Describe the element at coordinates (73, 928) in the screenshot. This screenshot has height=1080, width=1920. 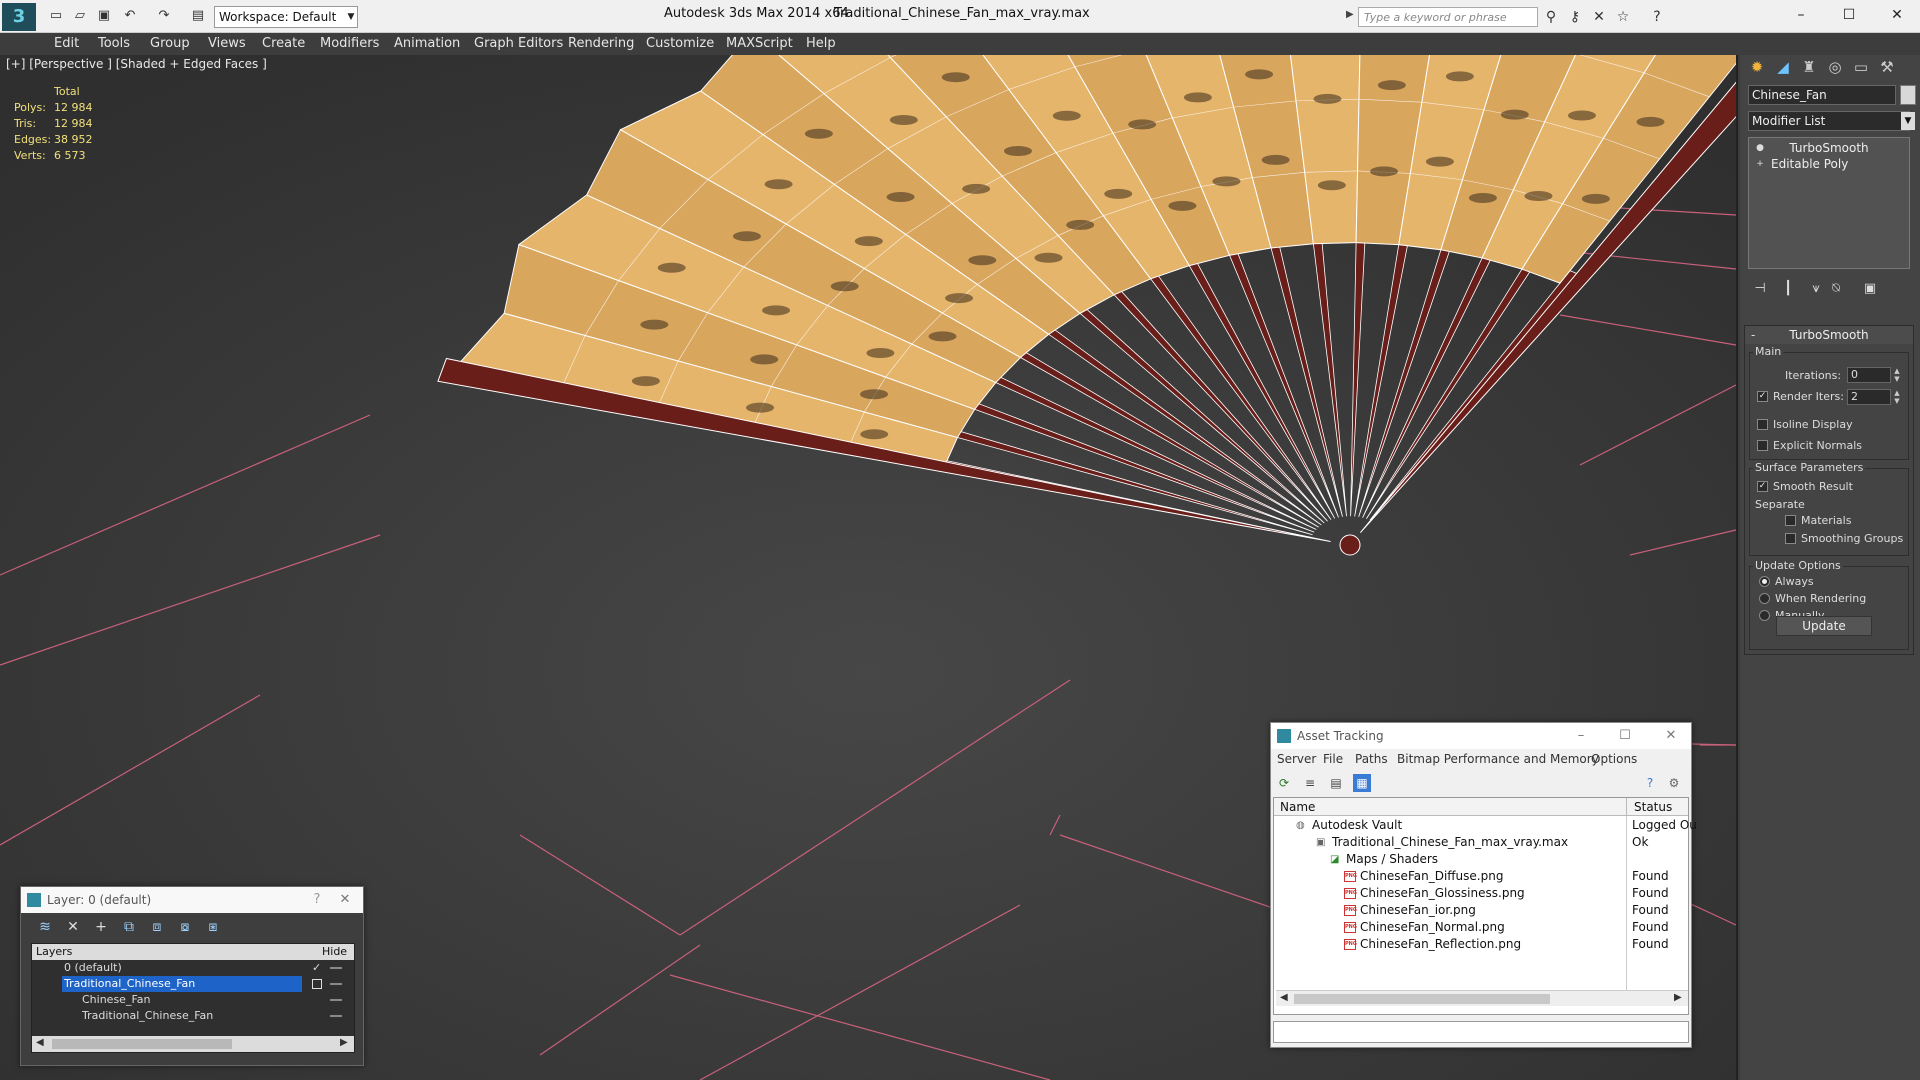
I see `delete-layer-icon: ✕` at that location.